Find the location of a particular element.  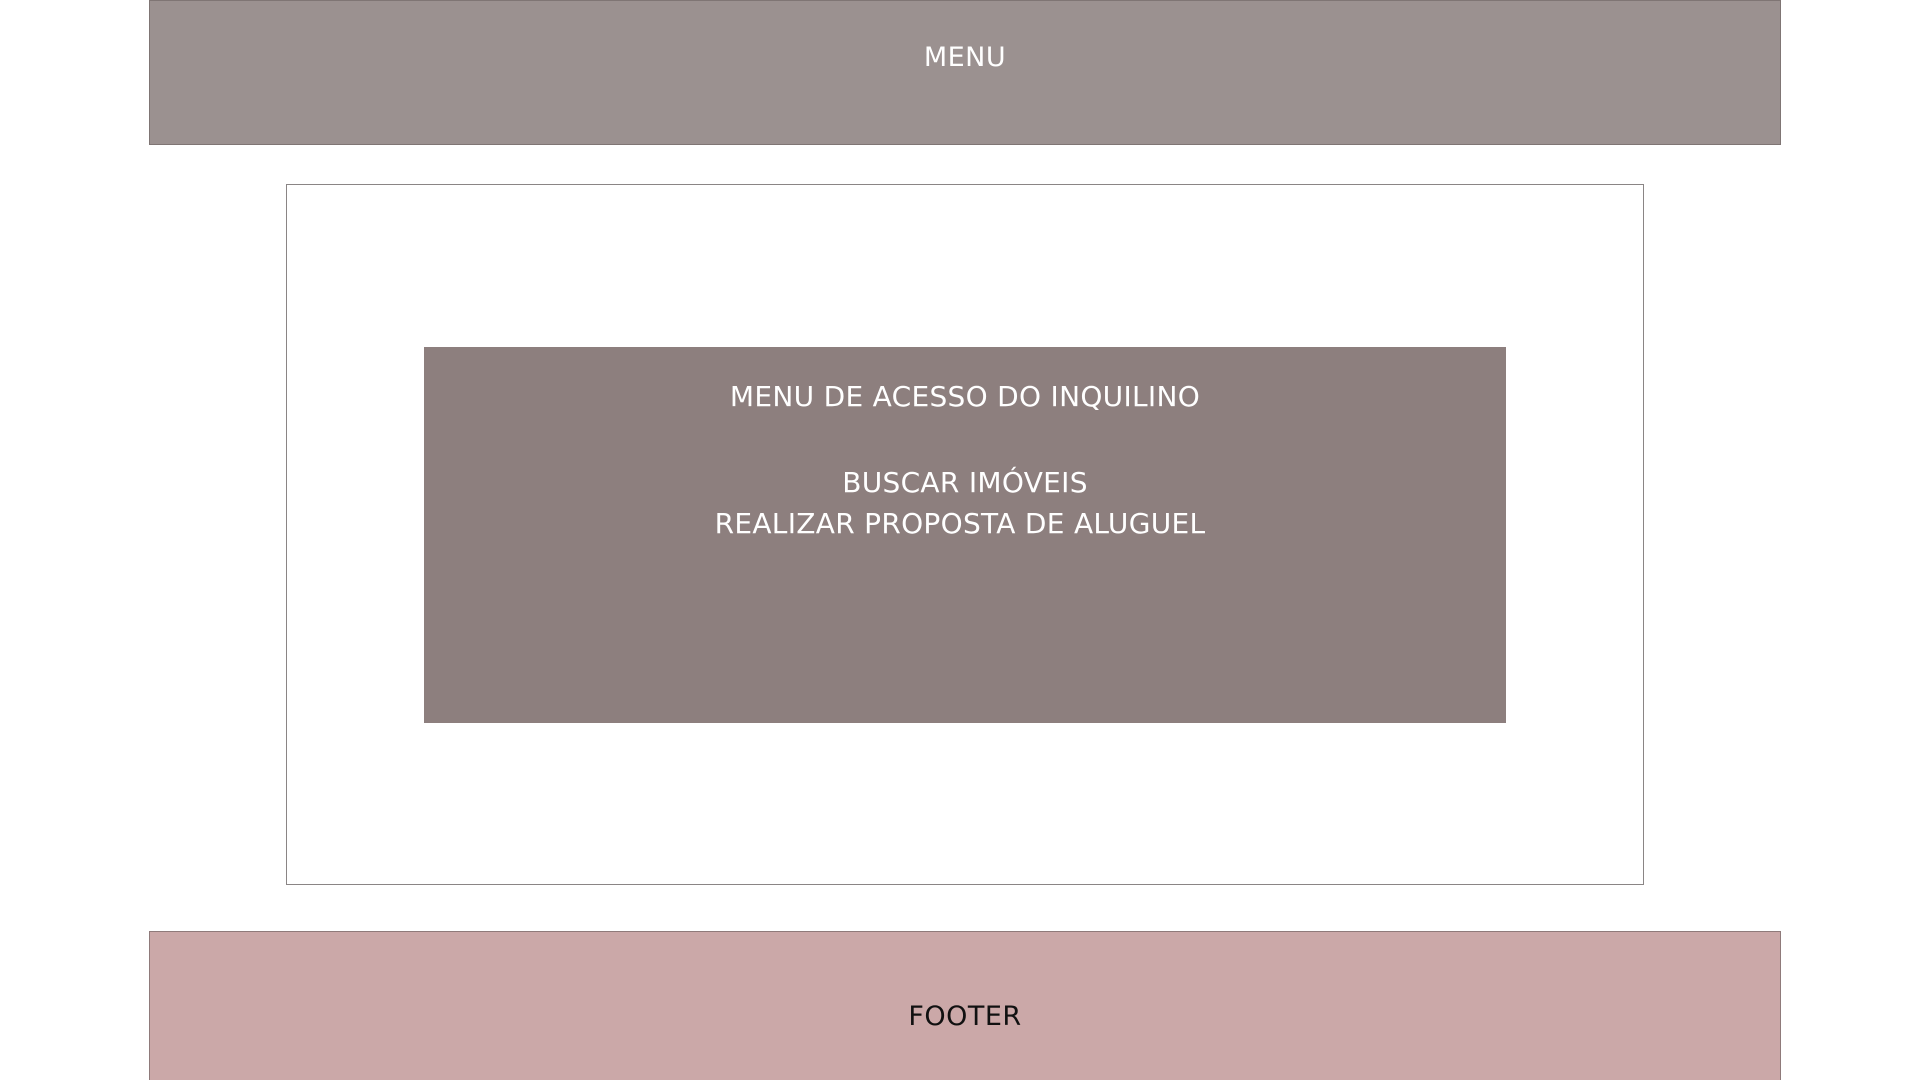

footer-label: FOOTER is located at coordinates (965, 1016).